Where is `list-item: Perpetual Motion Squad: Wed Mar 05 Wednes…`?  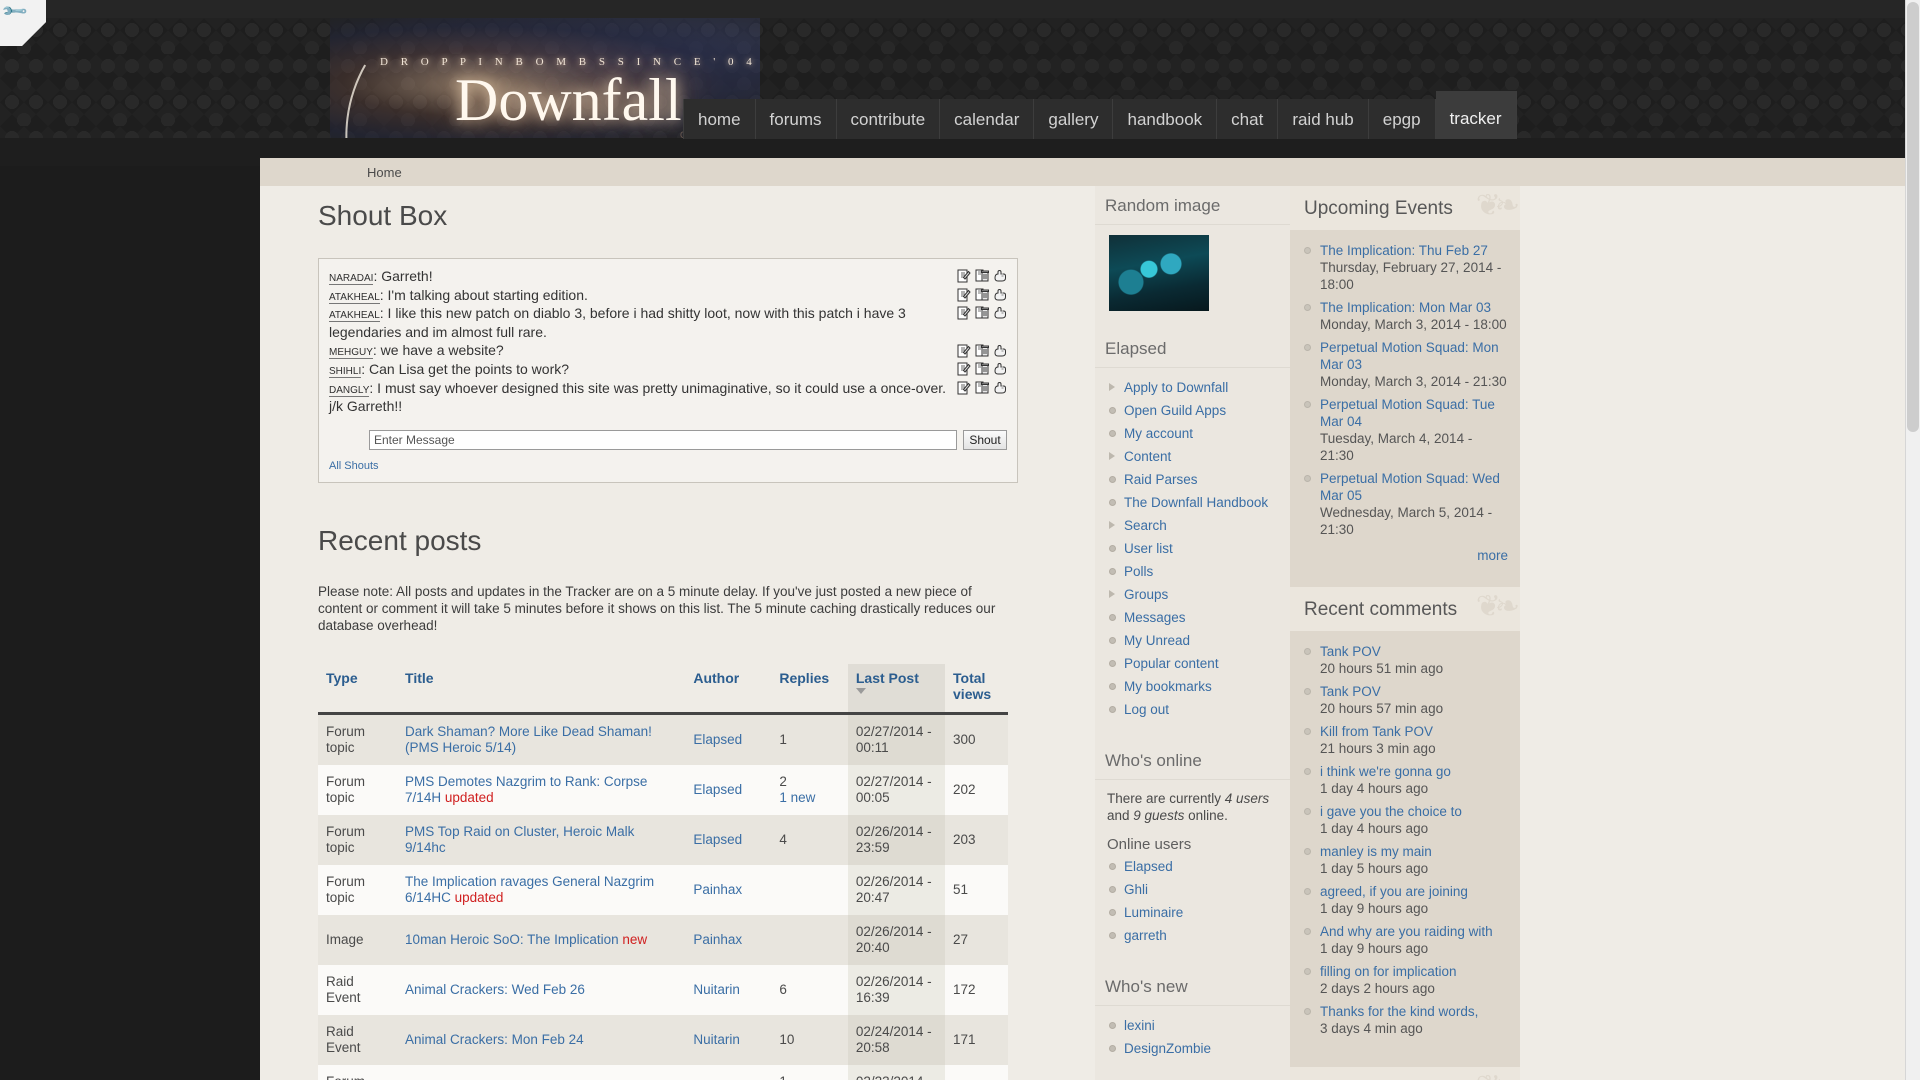 list-item: Perpetual Motion Squad: Wed Mar 05 Wednes… is located at coordinates (1405, 507).